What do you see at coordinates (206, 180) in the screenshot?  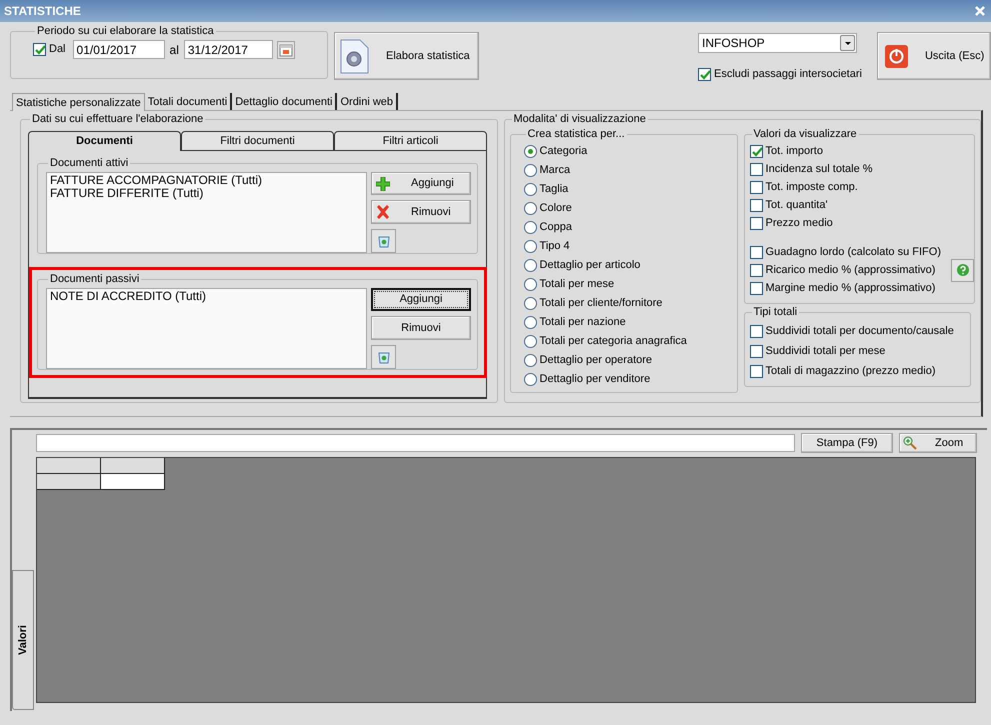 I see `list-item: FATTURE ACCOMPAGNATORIE (Tutti)` at bounding box center [206, 180].